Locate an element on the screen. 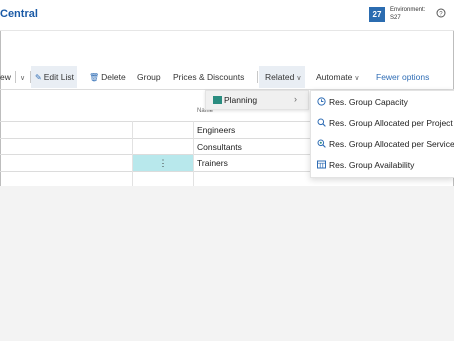 The image size is (454, 341). help-icon: ? is located at coordinates (441, 14).